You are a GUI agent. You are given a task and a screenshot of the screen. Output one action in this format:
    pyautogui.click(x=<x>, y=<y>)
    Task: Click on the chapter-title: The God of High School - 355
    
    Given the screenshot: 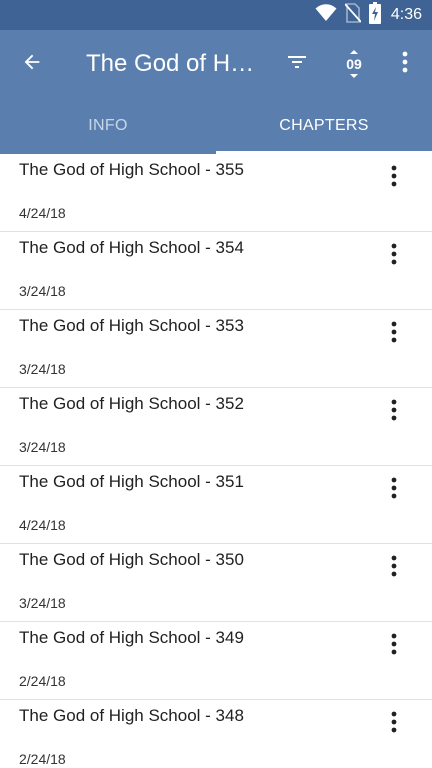 What is the action you would take?
    pyautogui.click(x=131, y=169)
    